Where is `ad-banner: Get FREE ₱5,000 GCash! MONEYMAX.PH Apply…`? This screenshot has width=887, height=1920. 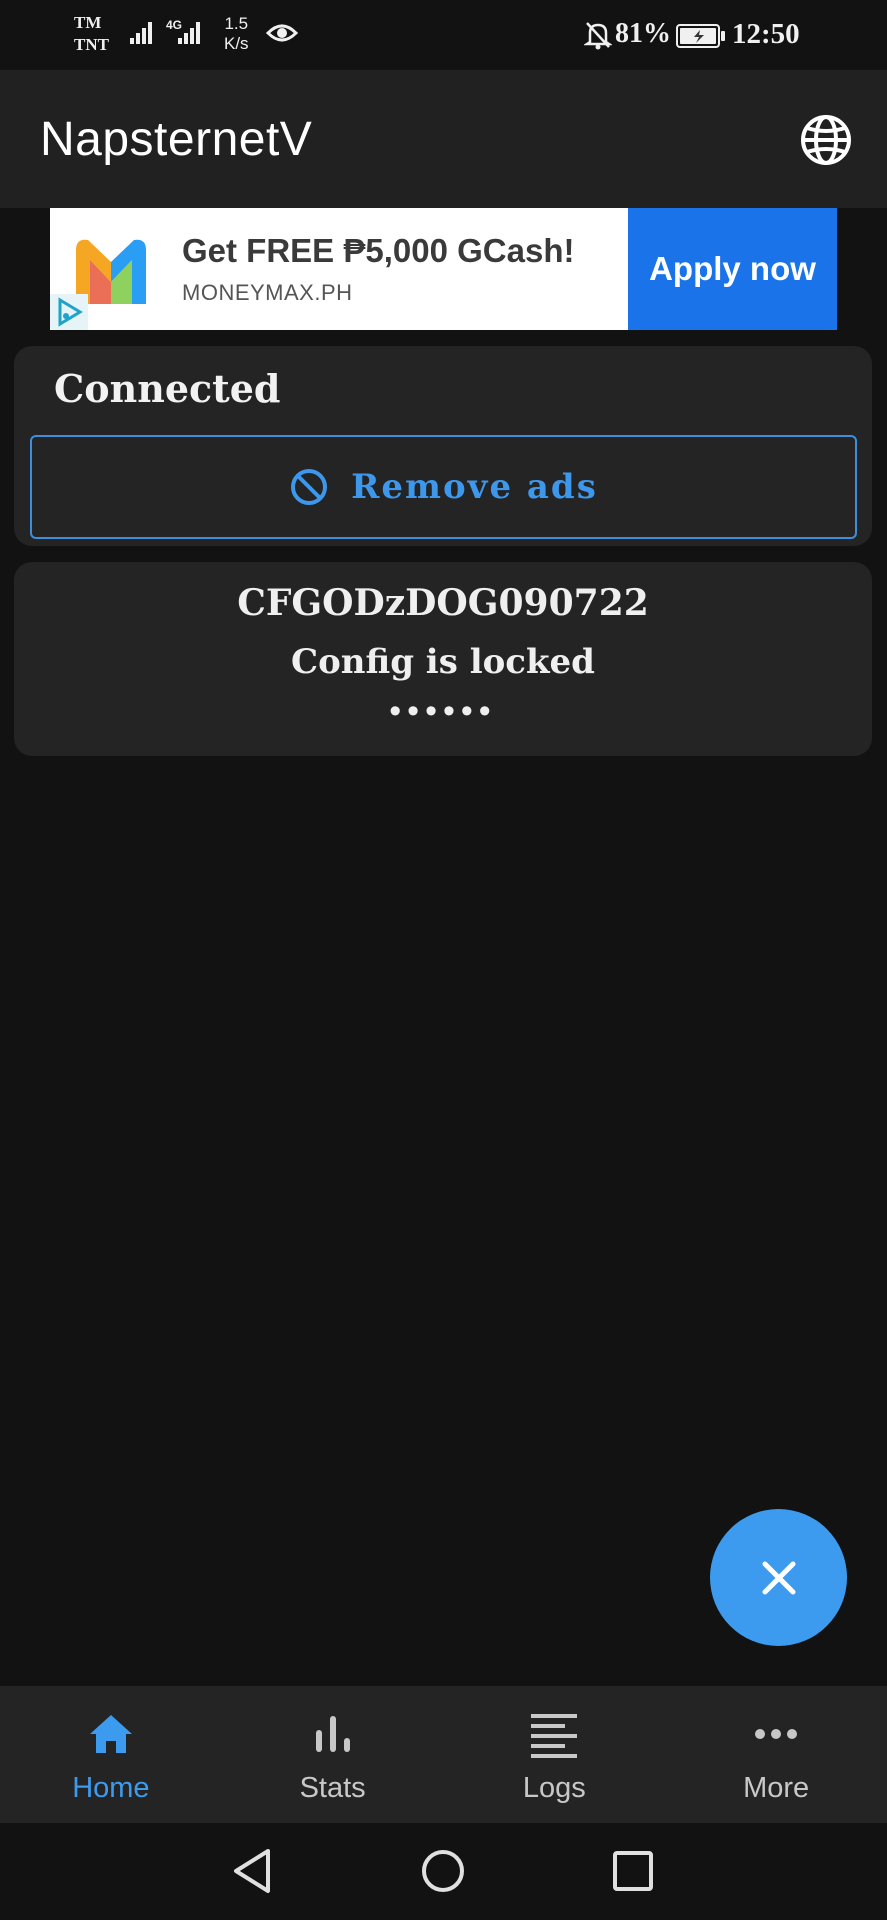
ad-banner: Get FREE ₱5,000 GCash! MONEYMAX.PH Apply… is located at coordinates (443, 269).